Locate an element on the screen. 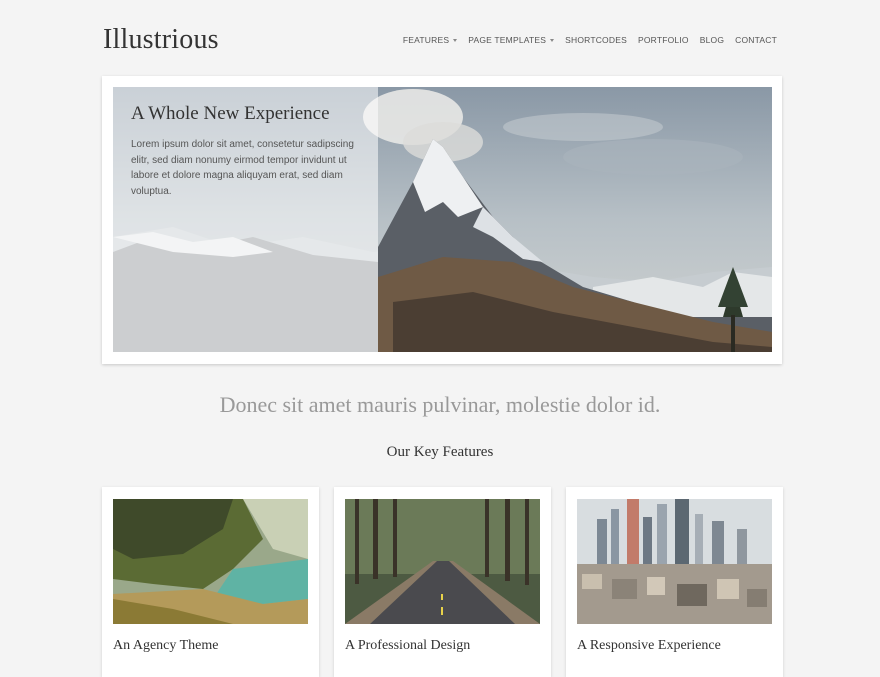 The image size is (880, 677). feature-card: An Agency Theme is located at coordinates (210, 582).